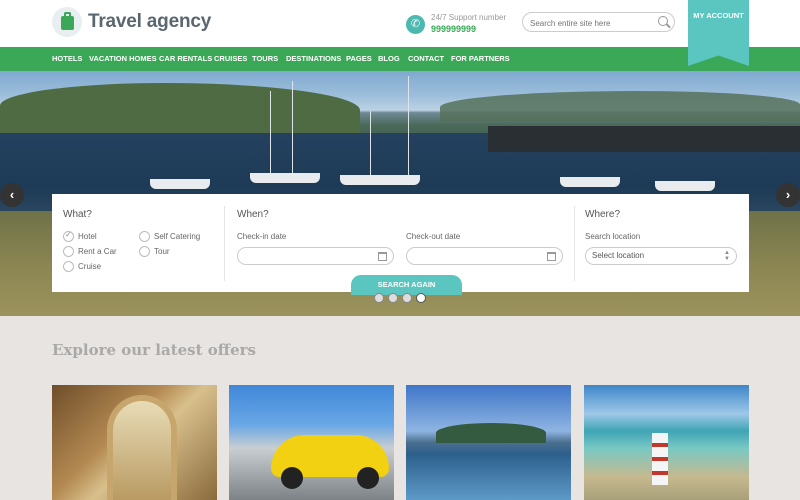  Describe the element at coordinates (313, 59) in the screenshot. I see `nav-item-destinations: DESTINATIONS` at that location.